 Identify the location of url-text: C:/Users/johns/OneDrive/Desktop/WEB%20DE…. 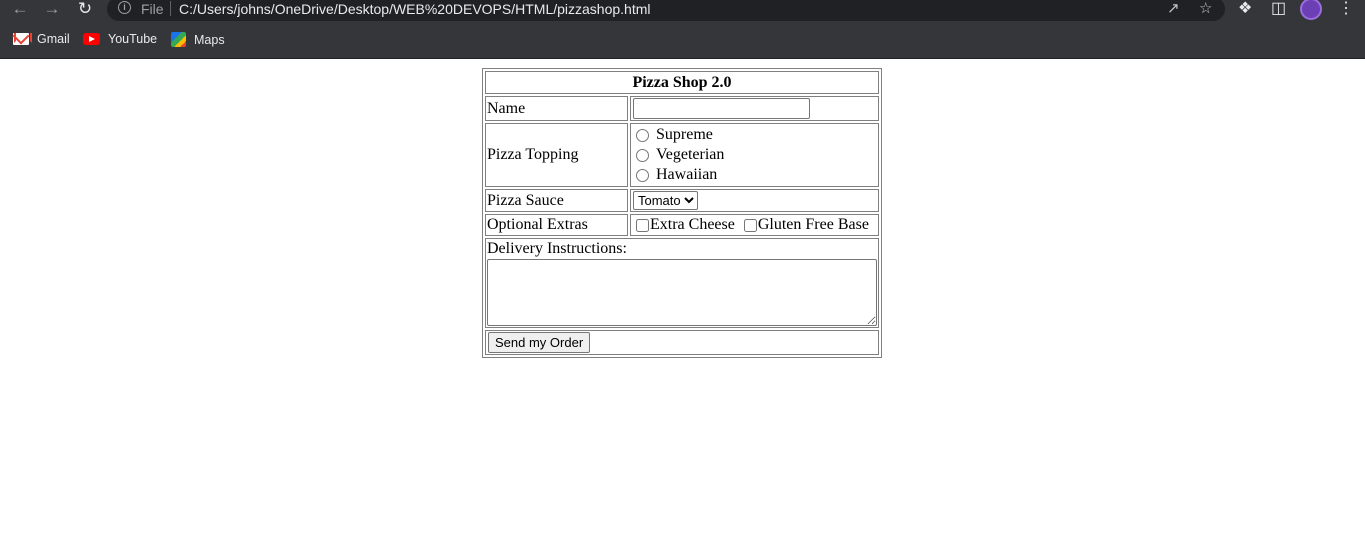
(415, 9).